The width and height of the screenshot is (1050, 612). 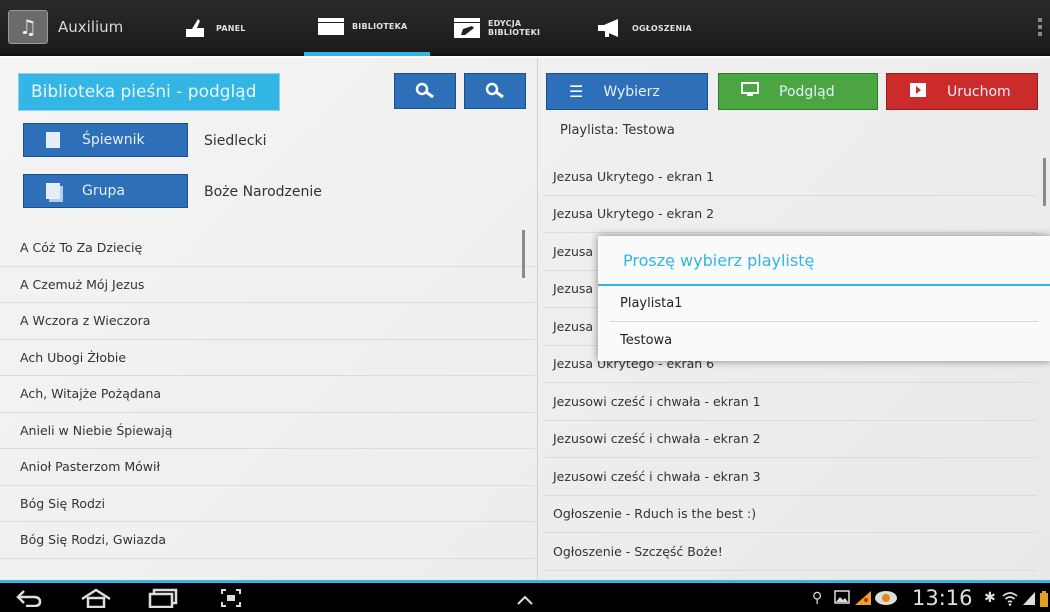 I want to click on spiewnik-button: Śpiewnik, so click(x=105, y=140).